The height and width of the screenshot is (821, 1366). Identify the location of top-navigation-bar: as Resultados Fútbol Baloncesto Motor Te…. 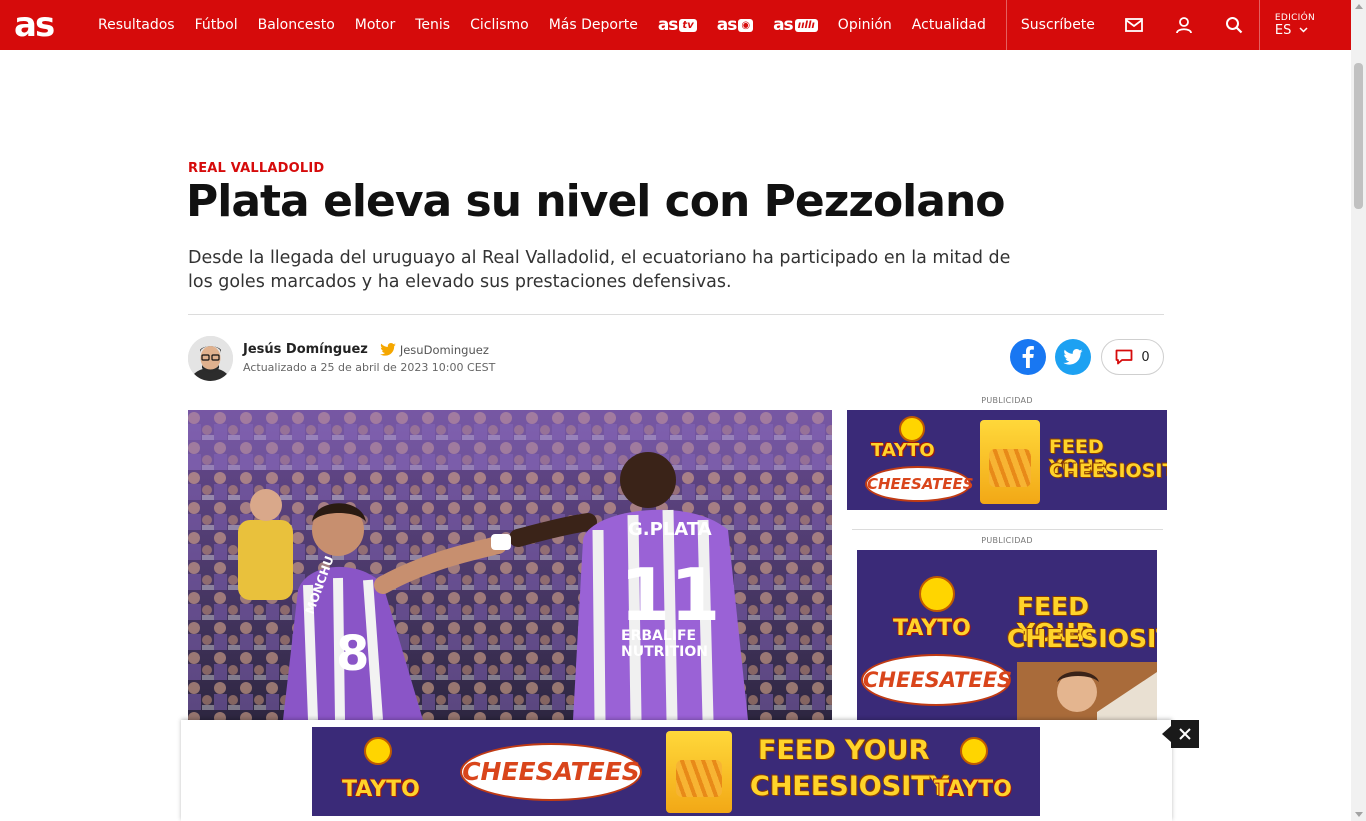
(675, 25).